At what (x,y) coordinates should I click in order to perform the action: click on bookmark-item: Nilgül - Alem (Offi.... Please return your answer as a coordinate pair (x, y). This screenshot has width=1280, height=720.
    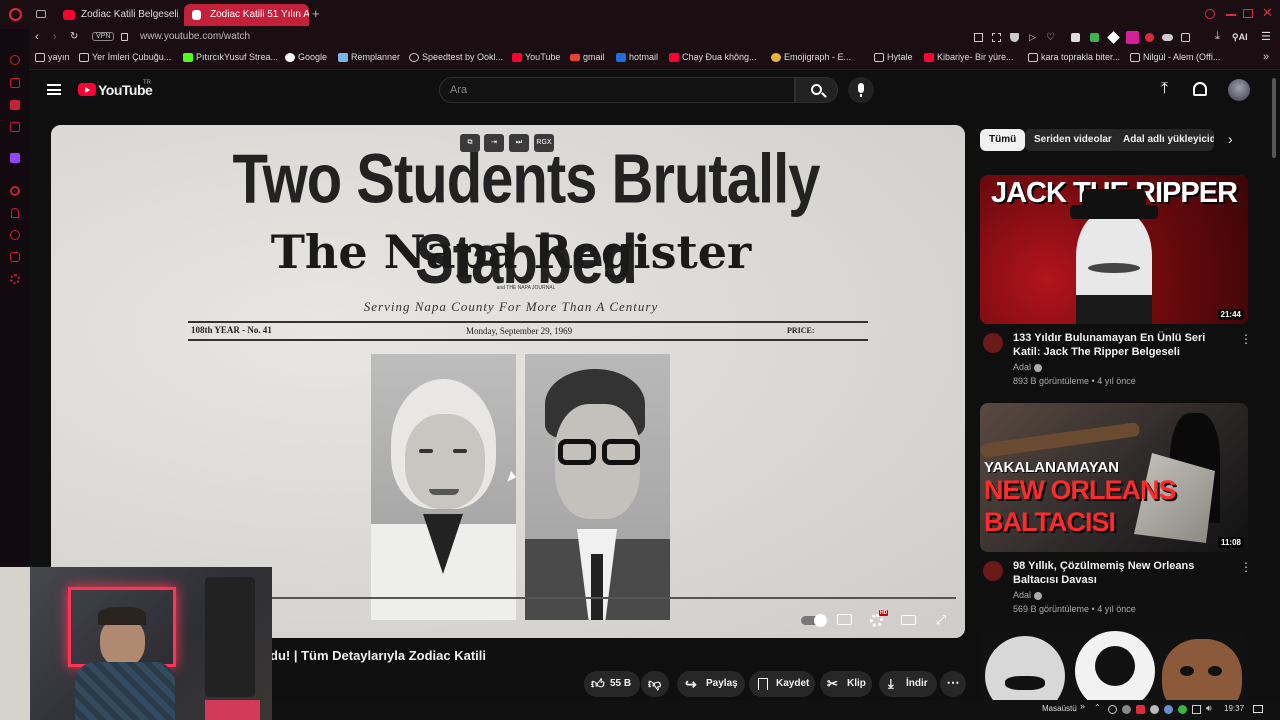
    Looking at the image, I should click on (1175, 57).